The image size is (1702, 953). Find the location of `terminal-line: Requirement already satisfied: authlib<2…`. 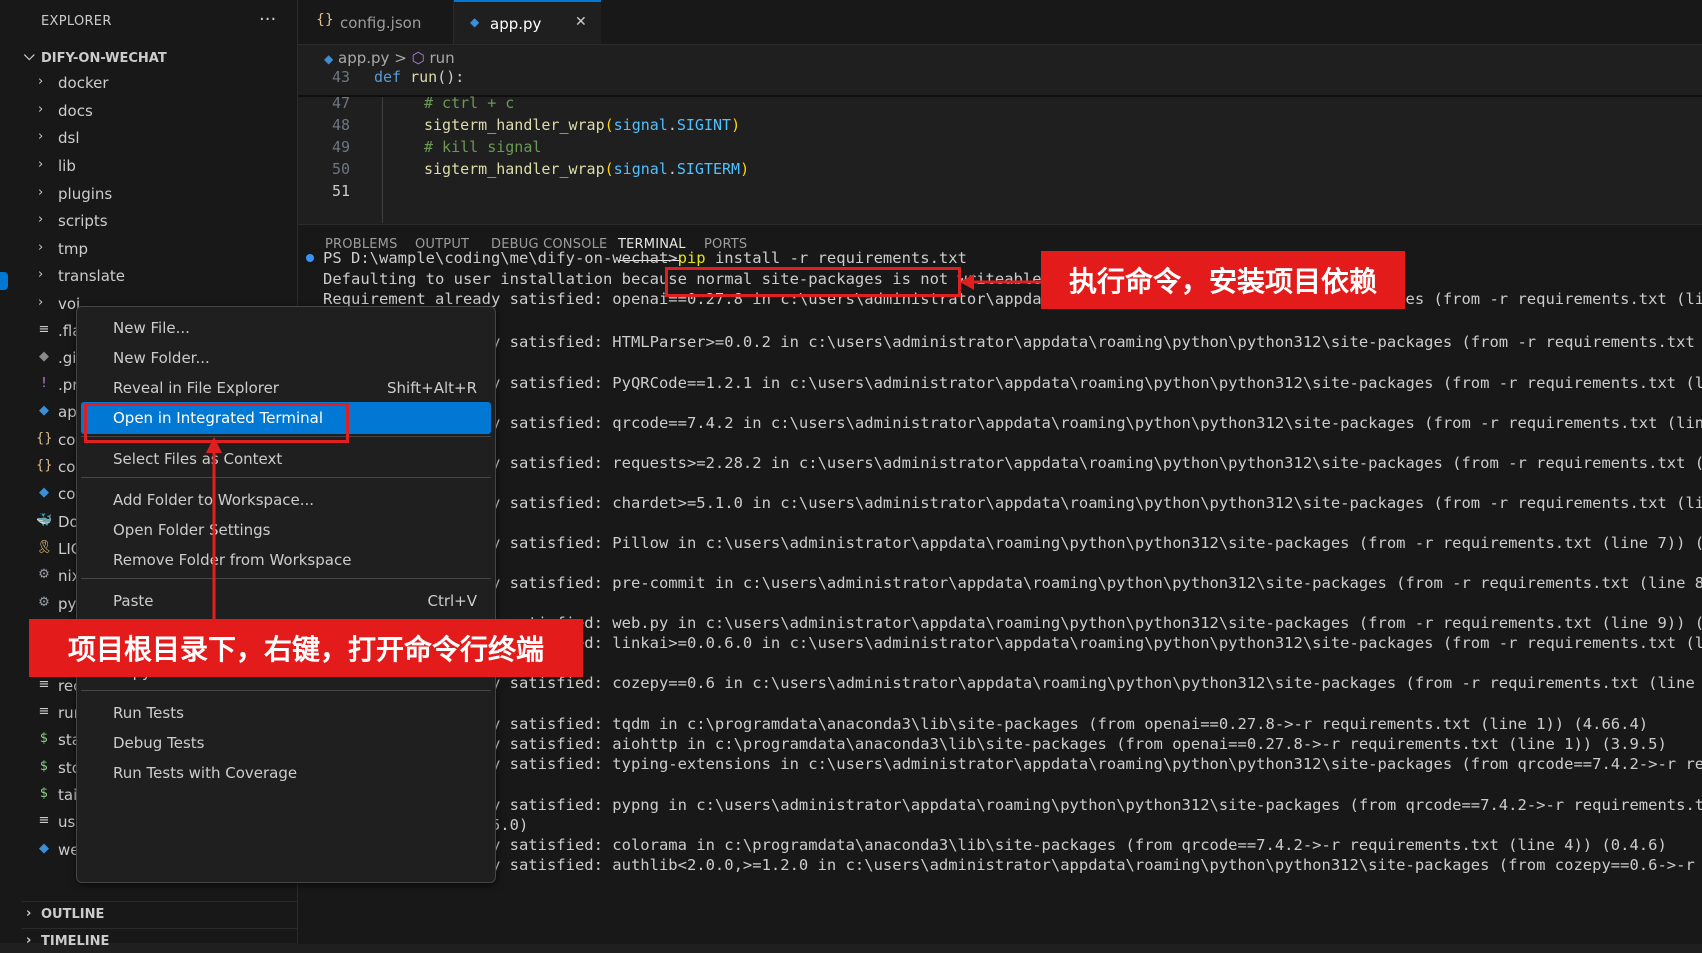

terminal-line: Requirement already satisfied: authlib<2… is located at coordinates (1012, 865).